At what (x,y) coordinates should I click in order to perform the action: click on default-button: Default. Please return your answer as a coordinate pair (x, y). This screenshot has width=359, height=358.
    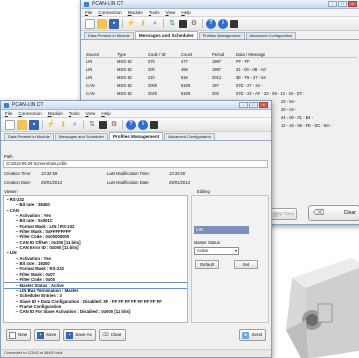
    Looking at the image, I should click on (207, 264).